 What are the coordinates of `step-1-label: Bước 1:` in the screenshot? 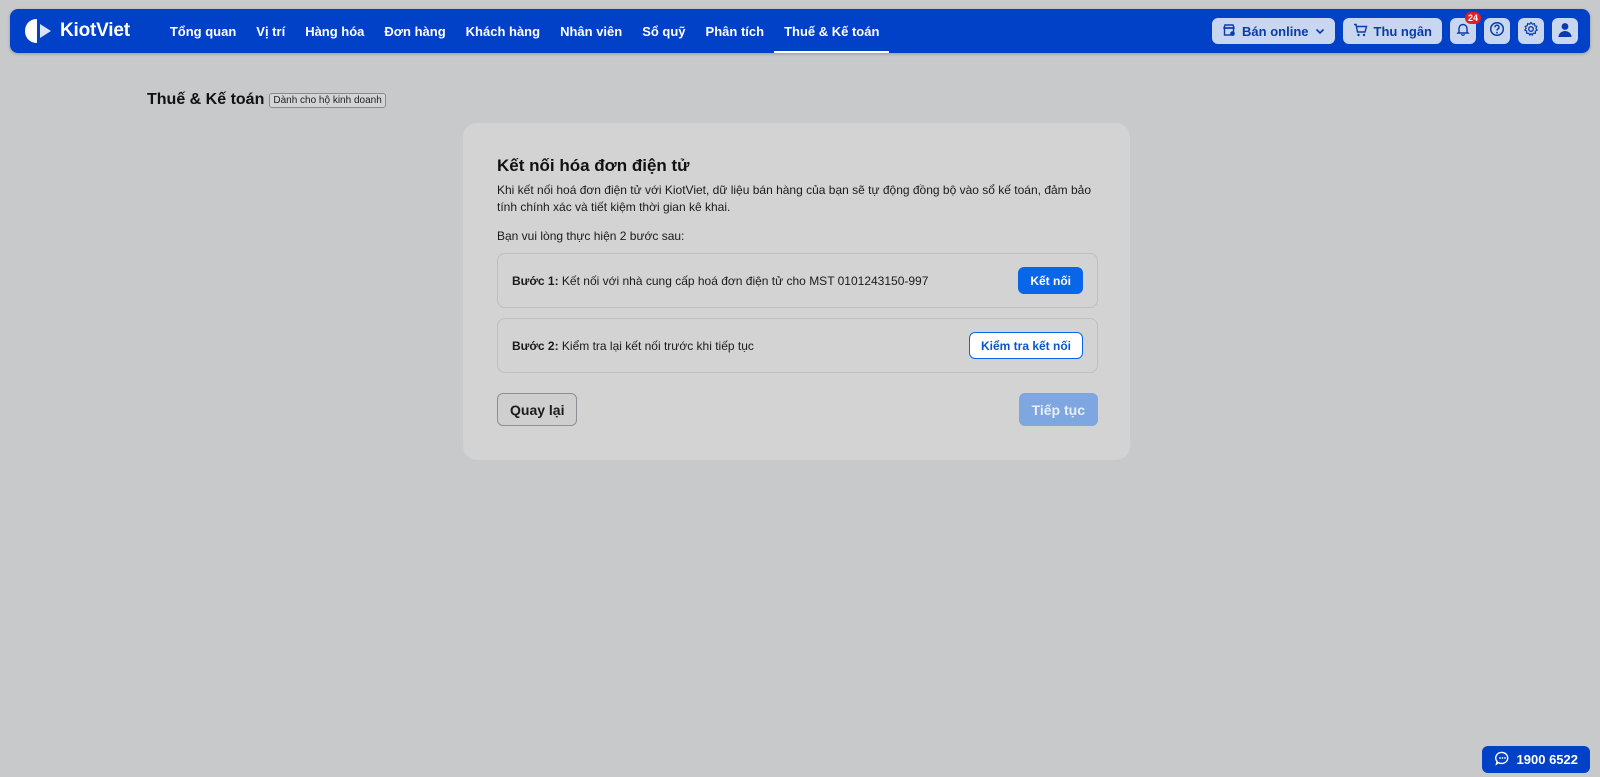 It's located at (535, 280).